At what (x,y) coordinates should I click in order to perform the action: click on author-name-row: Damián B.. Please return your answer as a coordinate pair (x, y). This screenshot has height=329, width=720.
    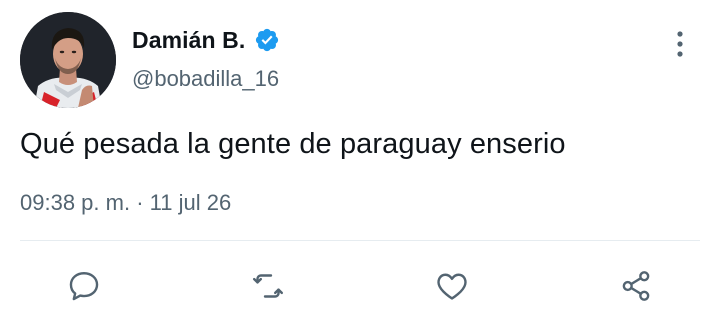
    Looking at the image, I should click on (206, 40).